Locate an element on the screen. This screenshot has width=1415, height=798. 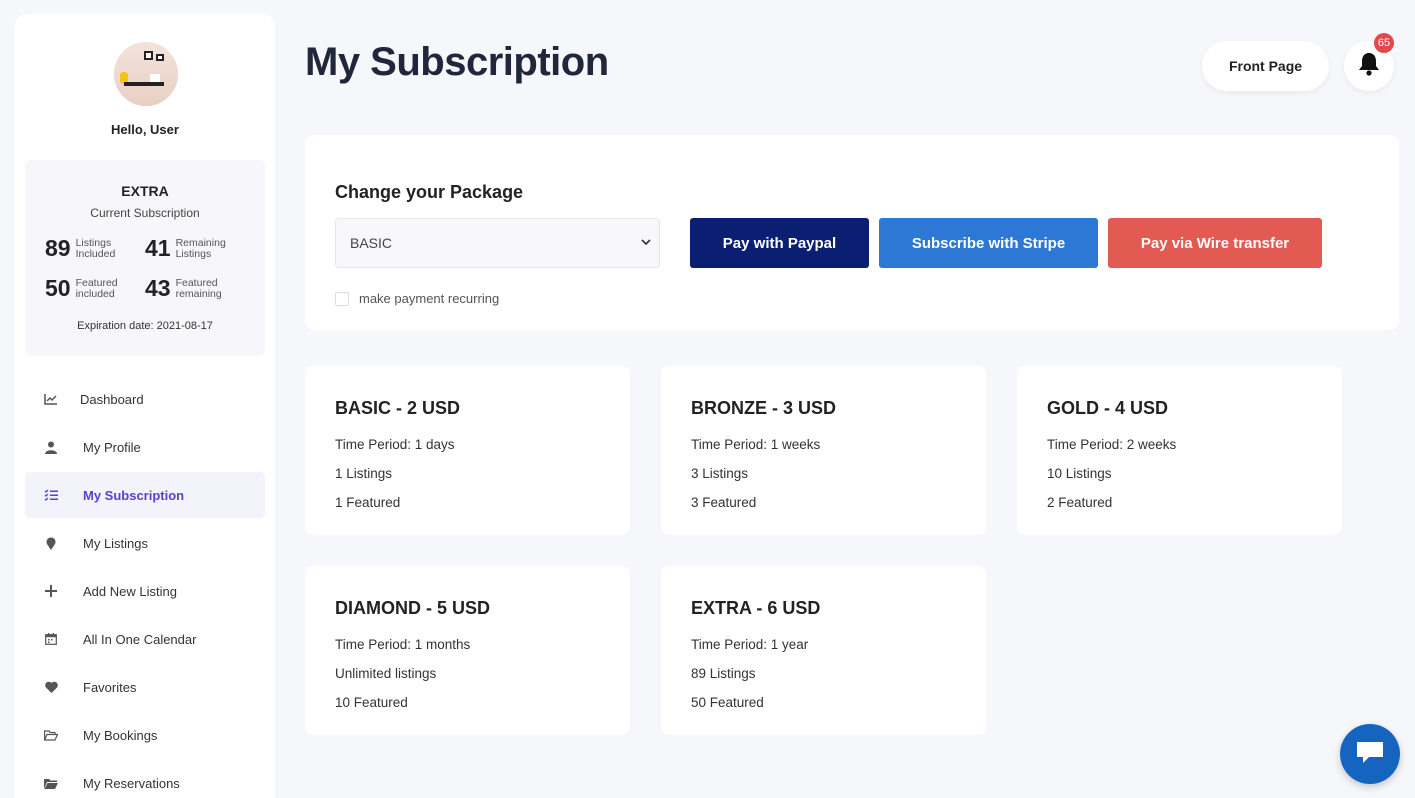
package-featured: 50 Featured is located at coordinates (727, 702).